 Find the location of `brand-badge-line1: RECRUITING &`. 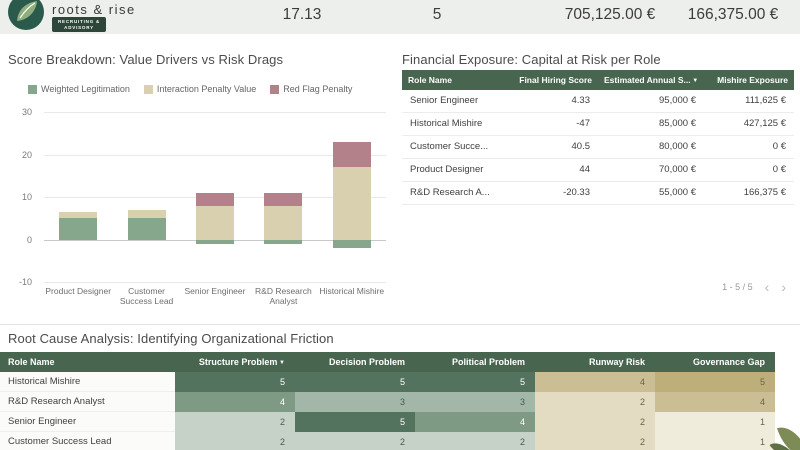

brand-badge-line1: RECRUITING & is located at coordinates (79, 21).